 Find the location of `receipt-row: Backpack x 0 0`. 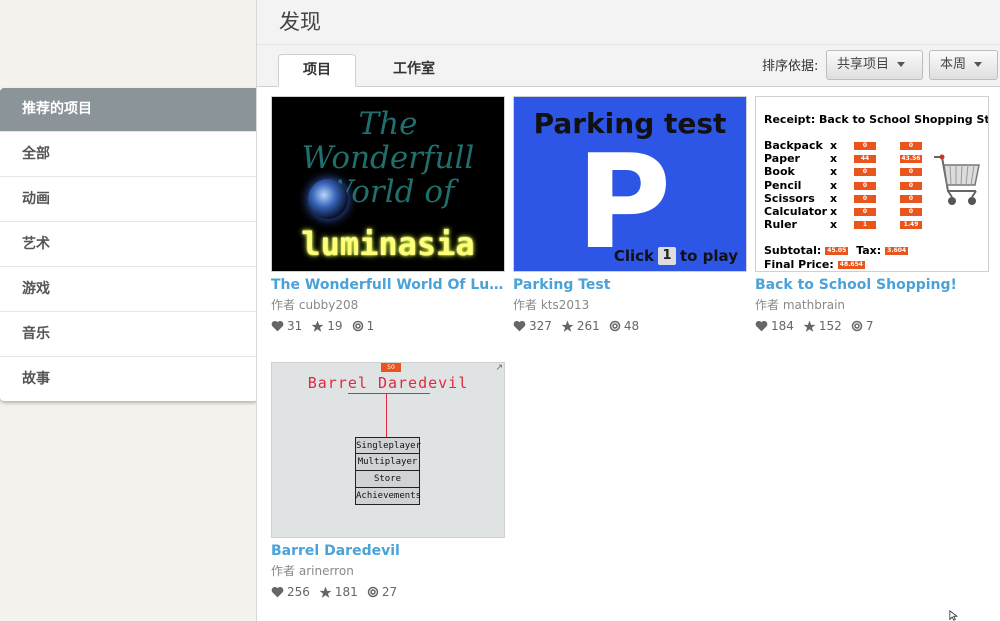

receipt-row: Backpack x 0 0 is located at coordinates (855, 145).